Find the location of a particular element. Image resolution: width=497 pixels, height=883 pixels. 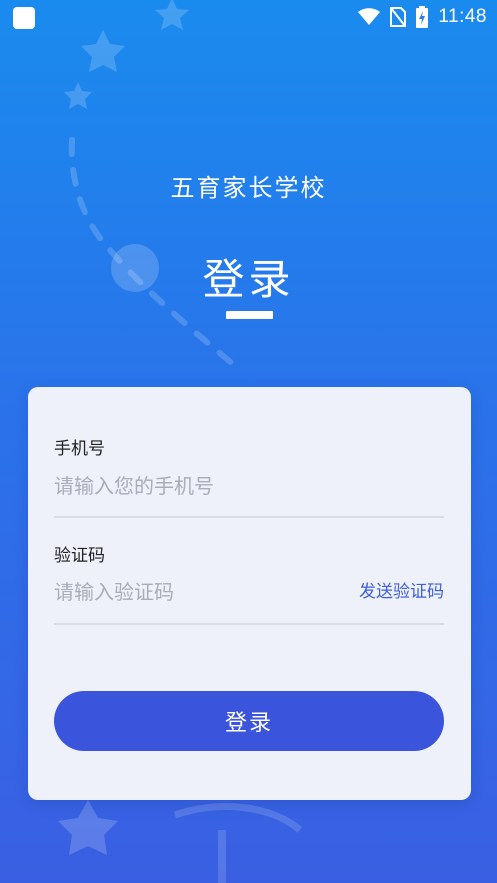

page-title: 登录 is located at coordinates (248, 279).